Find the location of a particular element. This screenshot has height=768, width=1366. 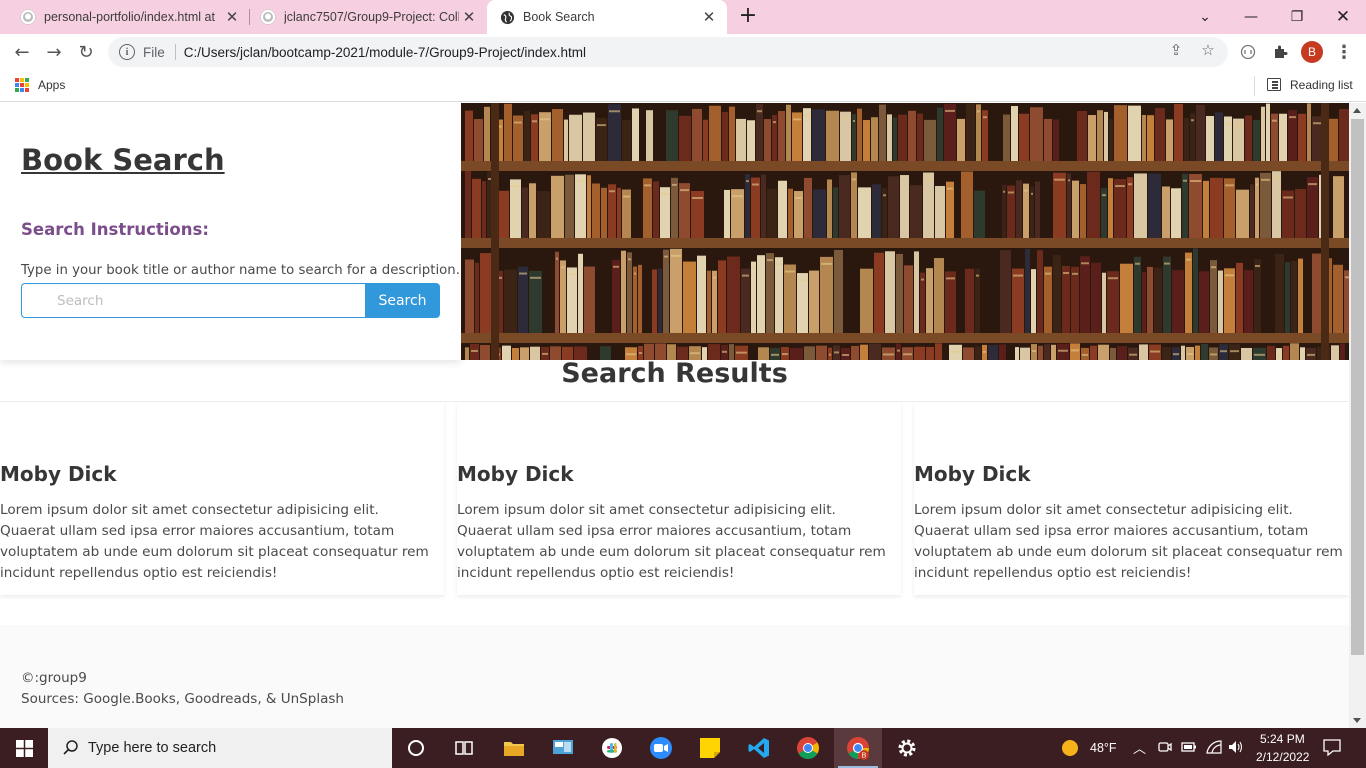

chrome-icon is located at coordinates (808, 748).